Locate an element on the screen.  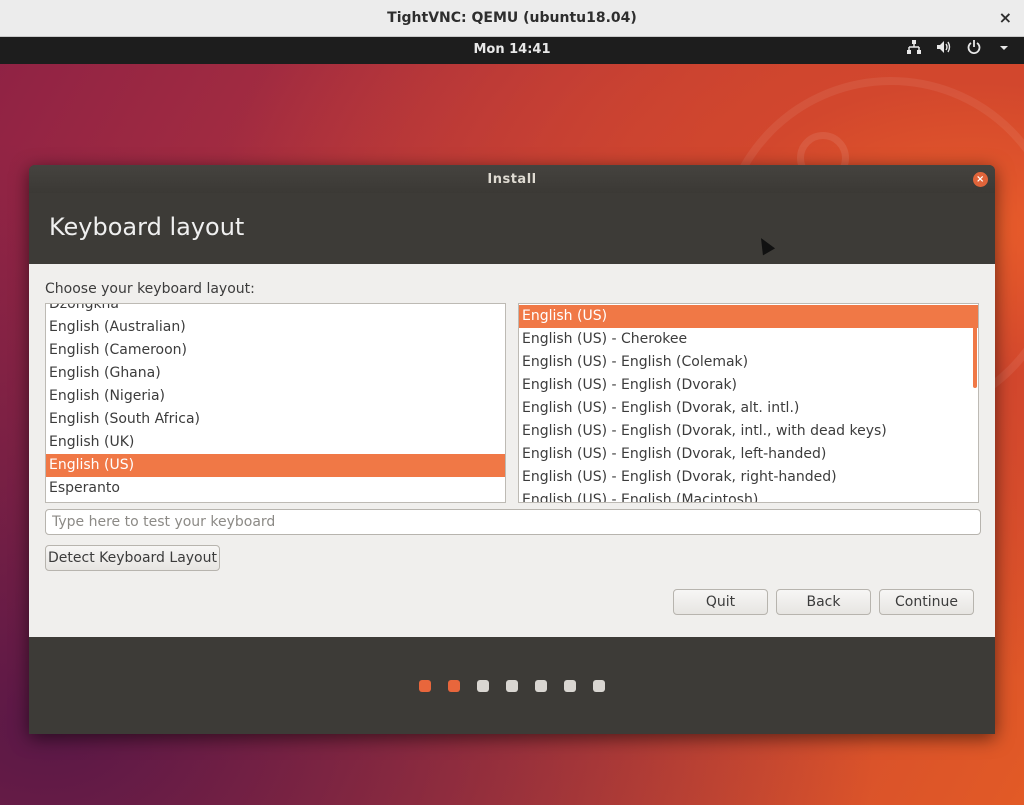
install-titlebar: Install × is located at coordinates (512, 179).